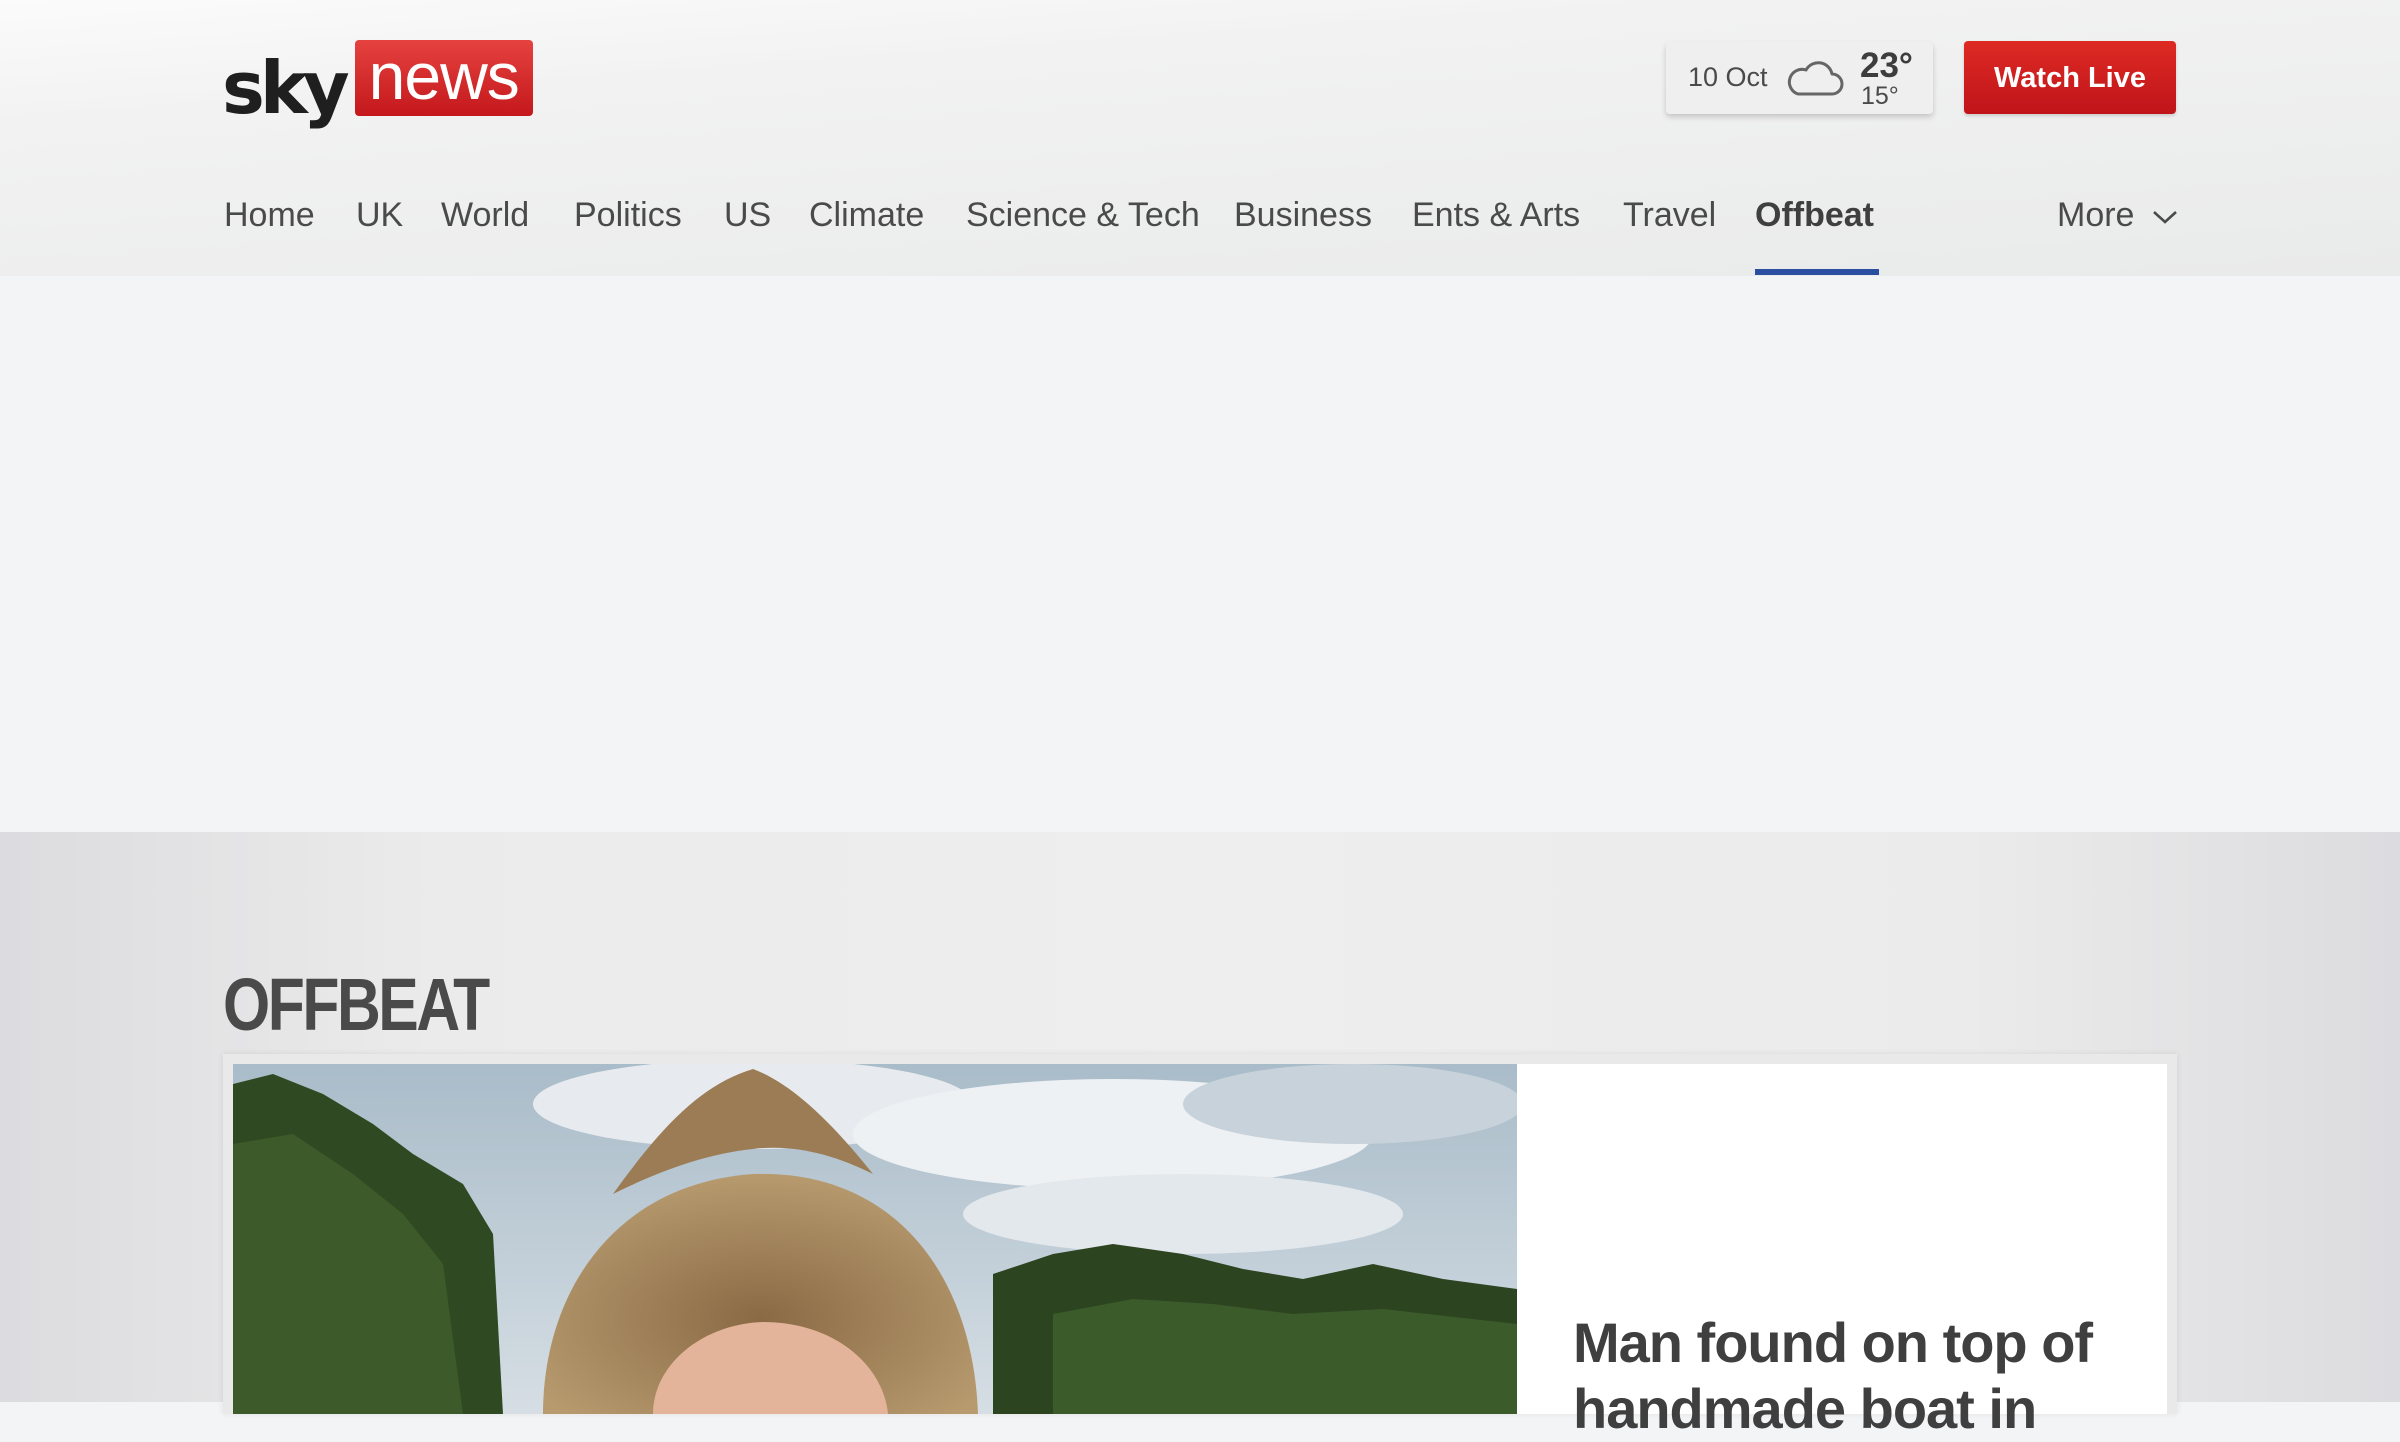  I want to click on watch-live-button: Watch Live, so click(2070, 77).